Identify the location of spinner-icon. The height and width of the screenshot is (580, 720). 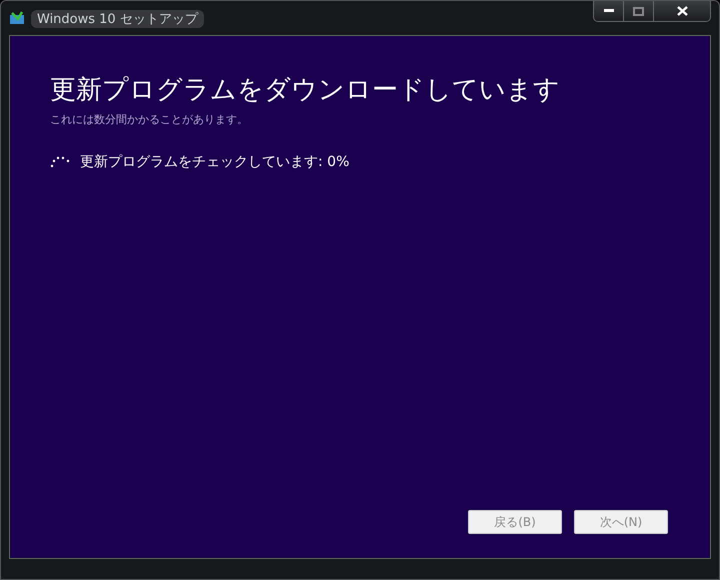
(60, 162).